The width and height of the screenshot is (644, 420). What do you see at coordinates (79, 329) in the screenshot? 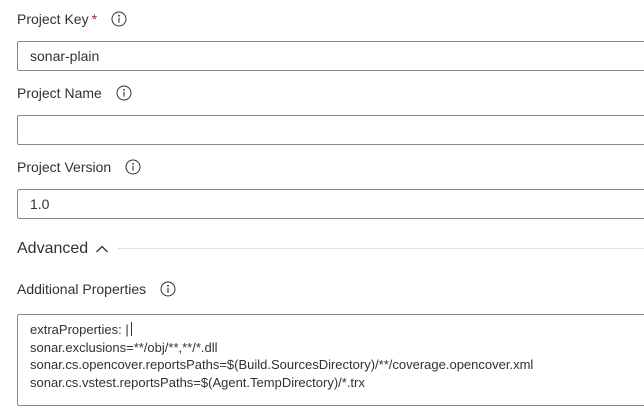
I see `textarea-line-text: extraProperties: |` at bounding box center [79, 329].